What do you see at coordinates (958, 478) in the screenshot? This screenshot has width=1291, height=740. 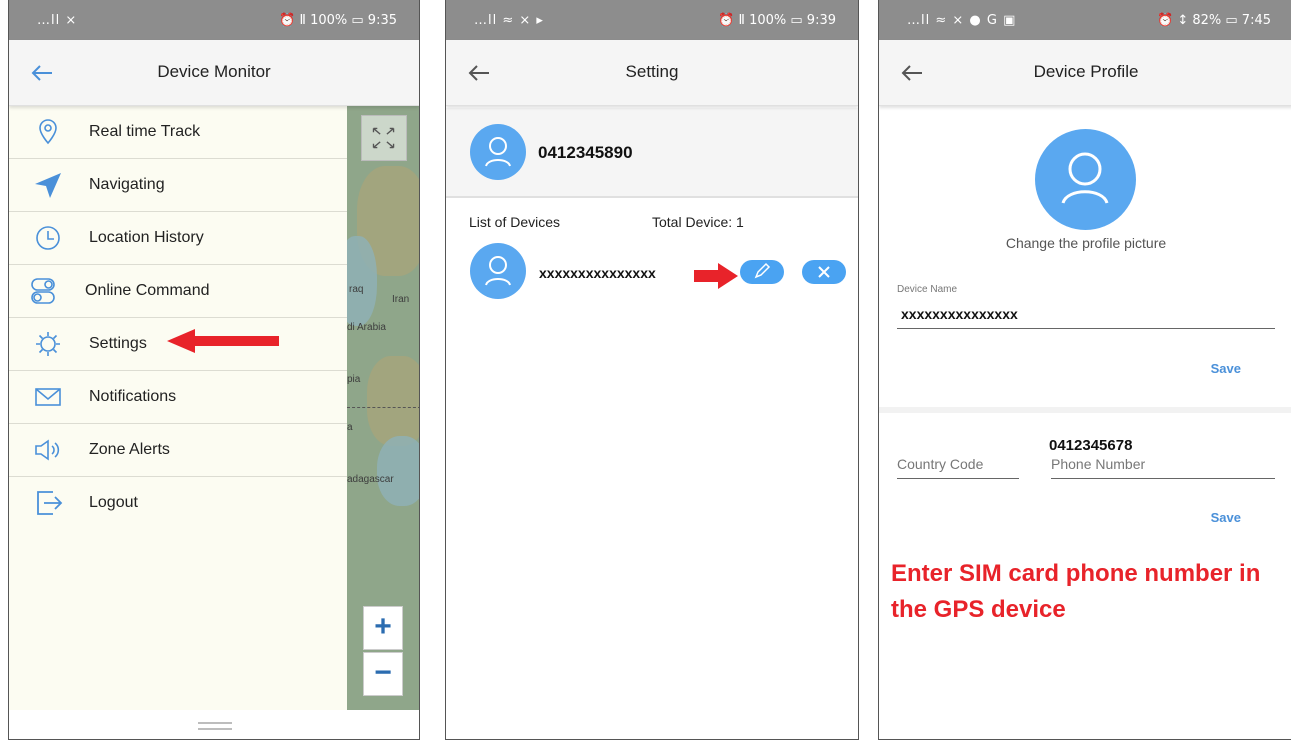 I see `country-code-underline` at bounding box center [958, 478].